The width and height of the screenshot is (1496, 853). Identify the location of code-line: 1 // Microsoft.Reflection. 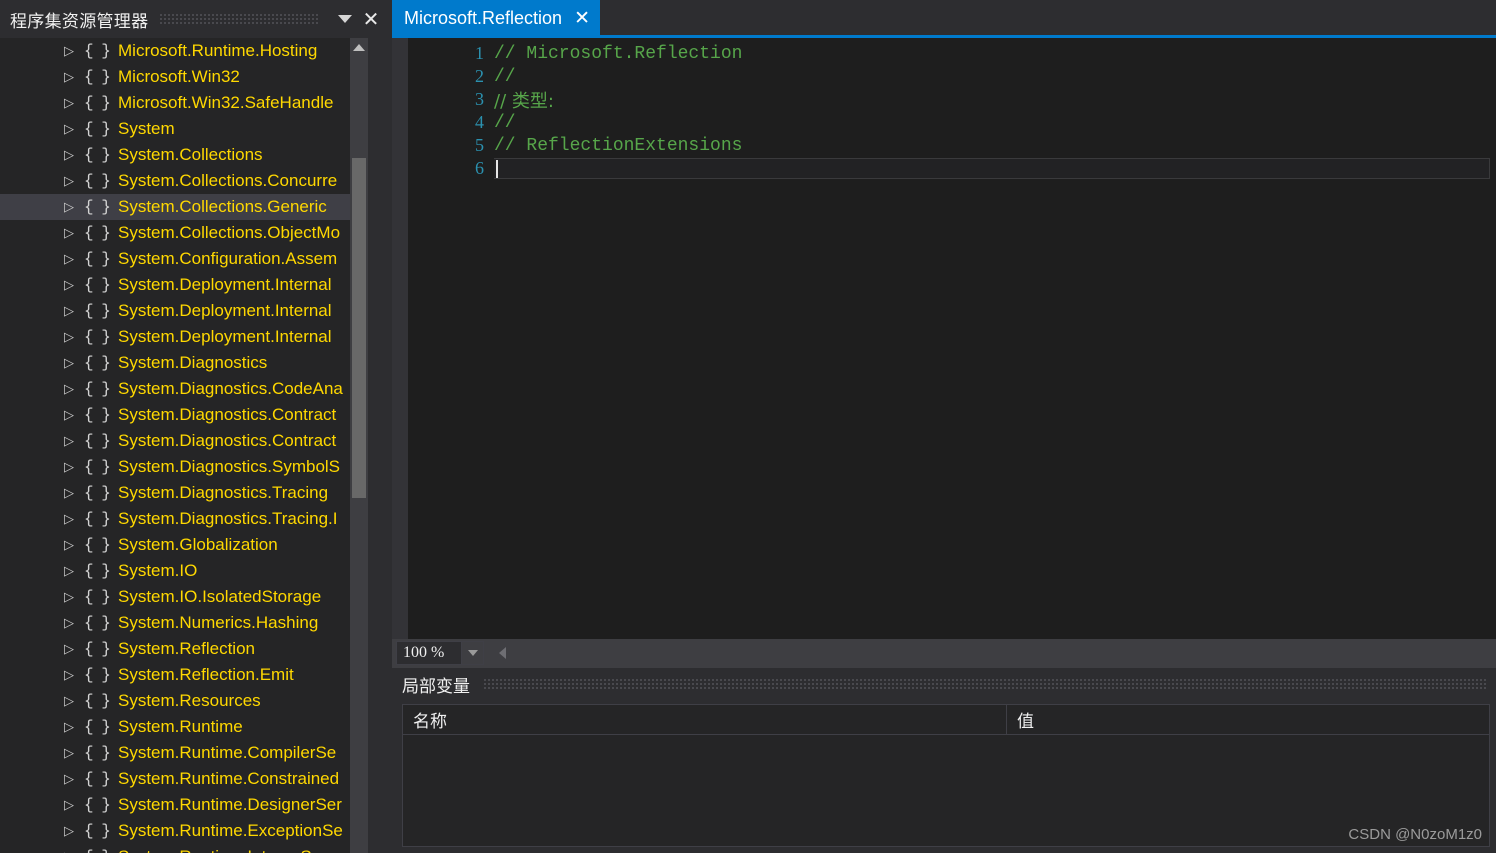
(952, 53).